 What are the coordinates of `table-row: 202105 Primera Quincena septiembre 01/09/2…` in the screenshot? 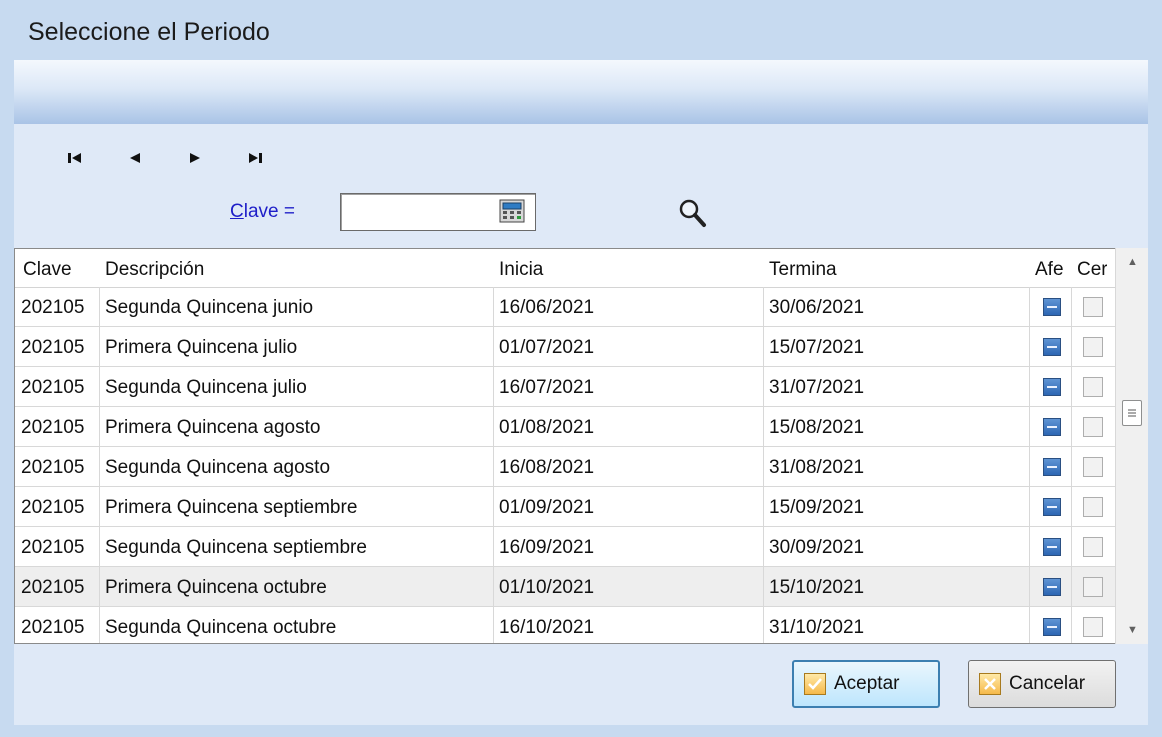 It's located at (572, 507).